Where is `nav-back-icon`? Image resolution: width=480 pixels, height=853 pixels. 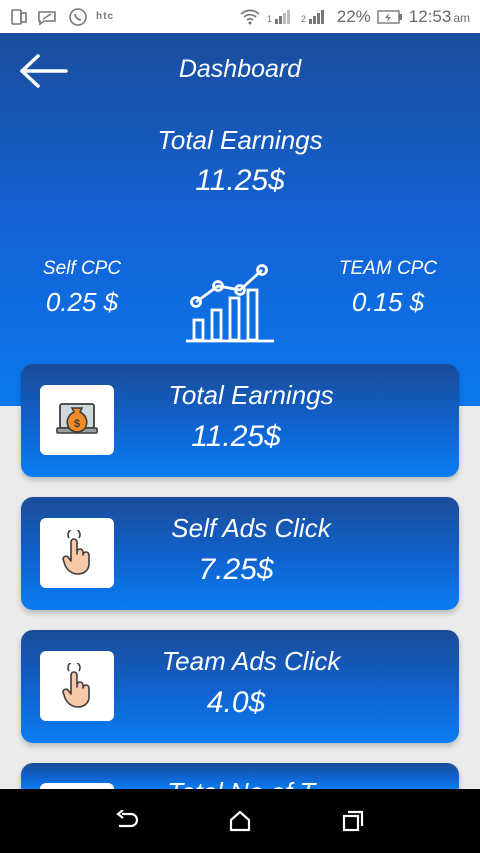
nav-back-icon is located at coordinates (126, 819).